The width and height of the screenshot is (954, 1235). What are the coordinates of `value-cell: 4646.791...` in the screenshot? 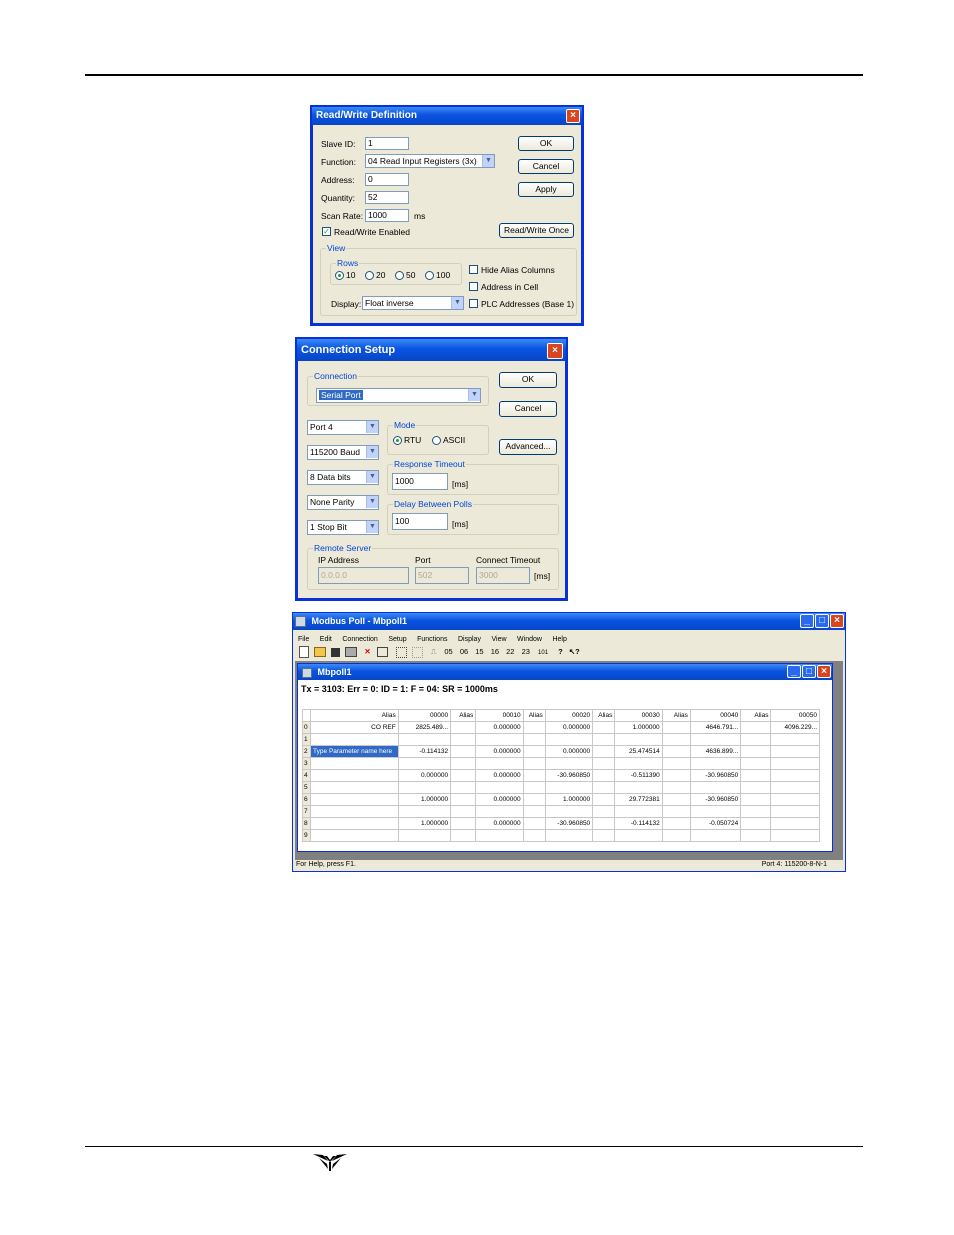 It's located at (715, 727).